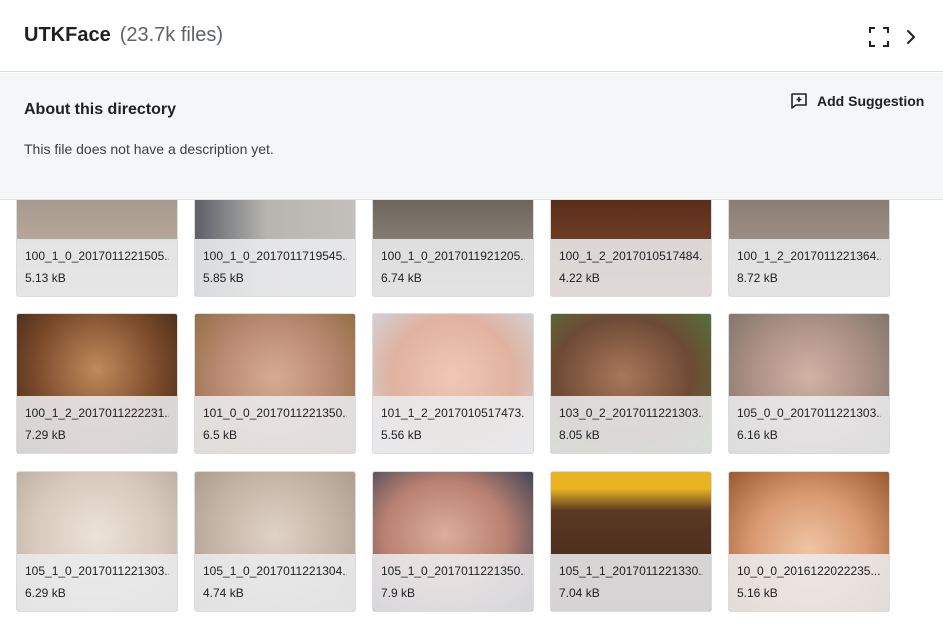  I want to click on file-tile: 100_1_2_2017011221364... 8.72 kB, so click(809, 248).